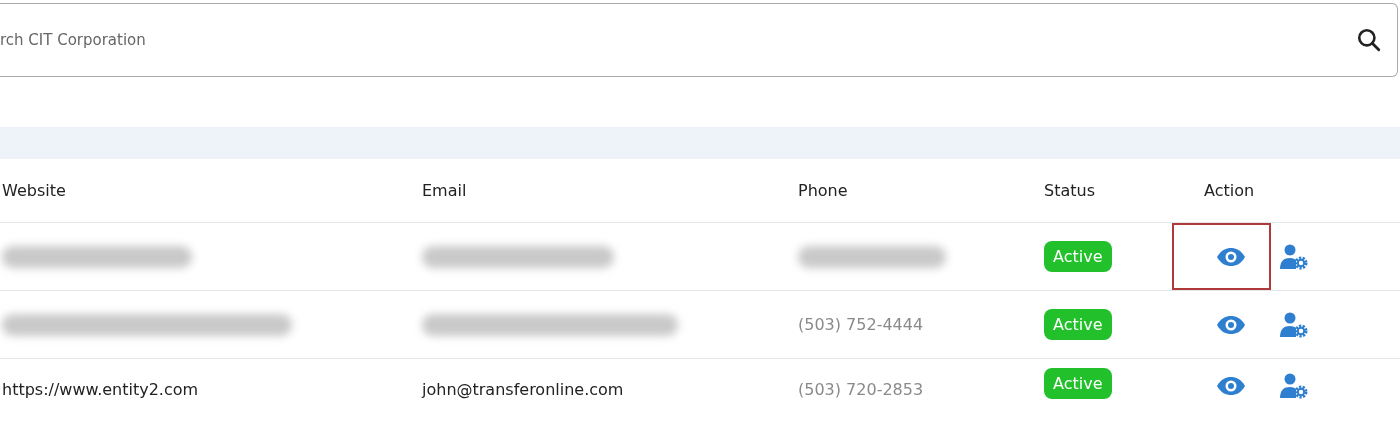 This screenshot has height=430, width=1400. I want to click on column-header: Email, so click(444, 190).